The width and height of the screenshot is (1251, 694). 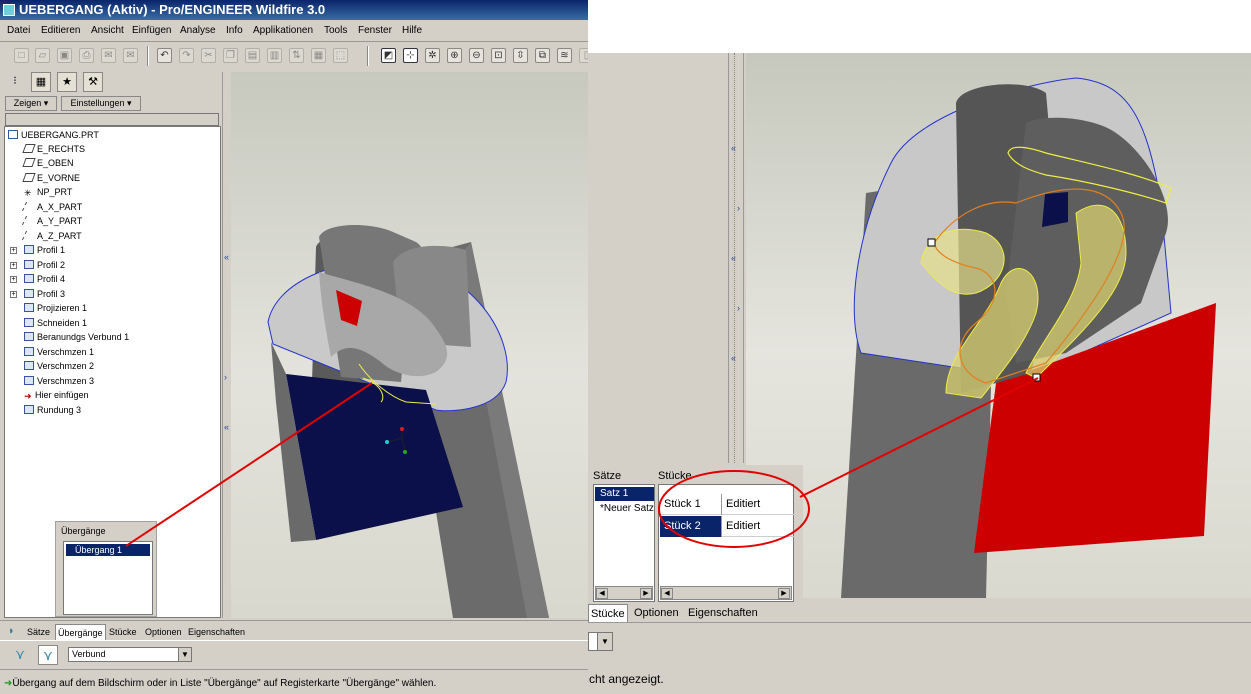 I want to click on tree-item: Verschmzen 2, so click(x=59, y=366).